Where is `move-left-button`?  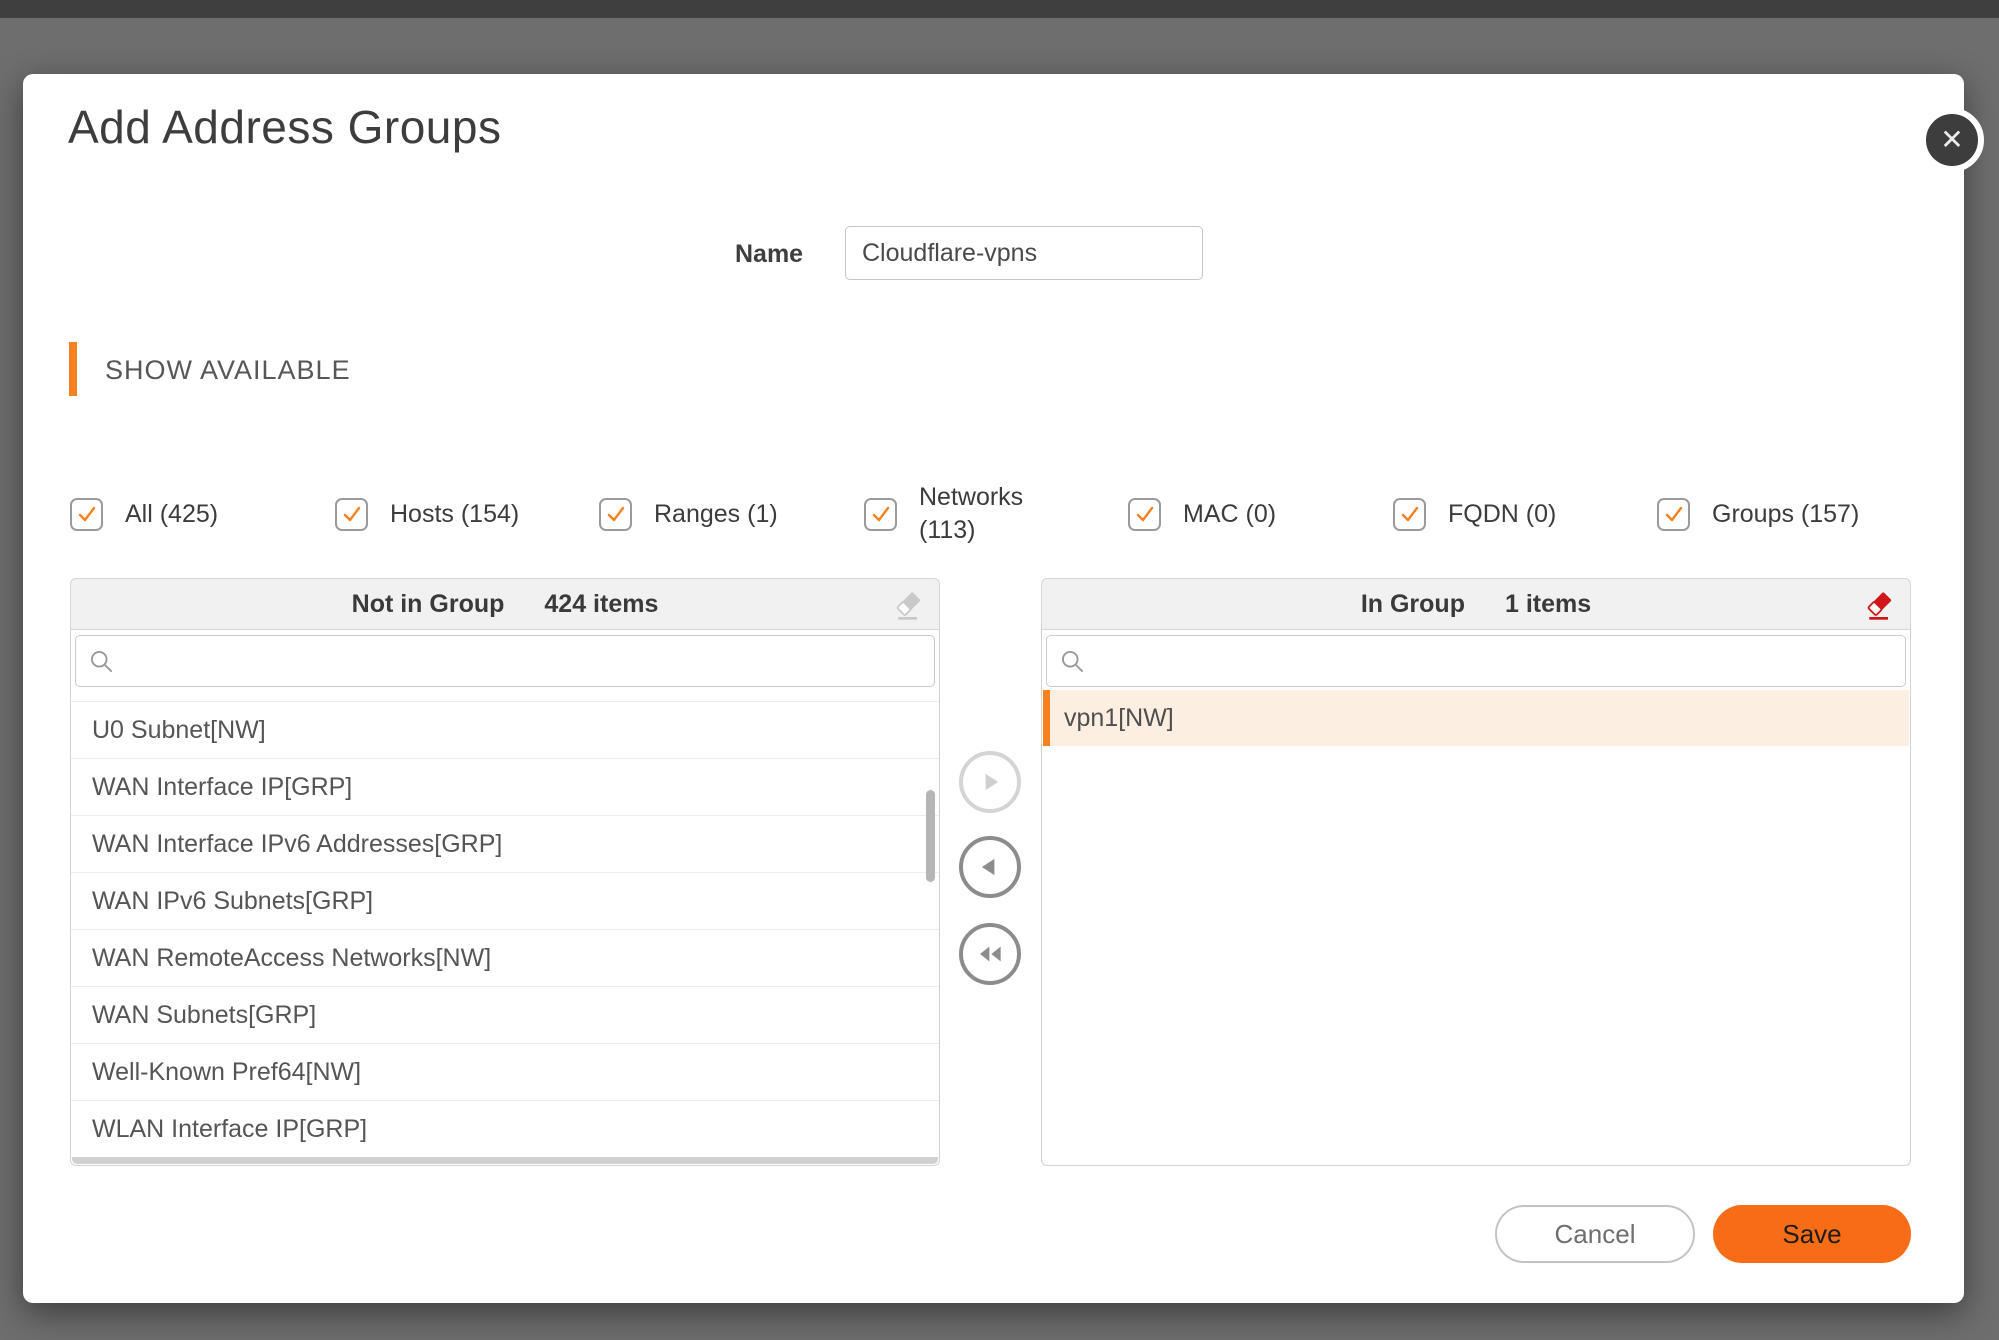 move-left-button is located at coordinates (990, 867).